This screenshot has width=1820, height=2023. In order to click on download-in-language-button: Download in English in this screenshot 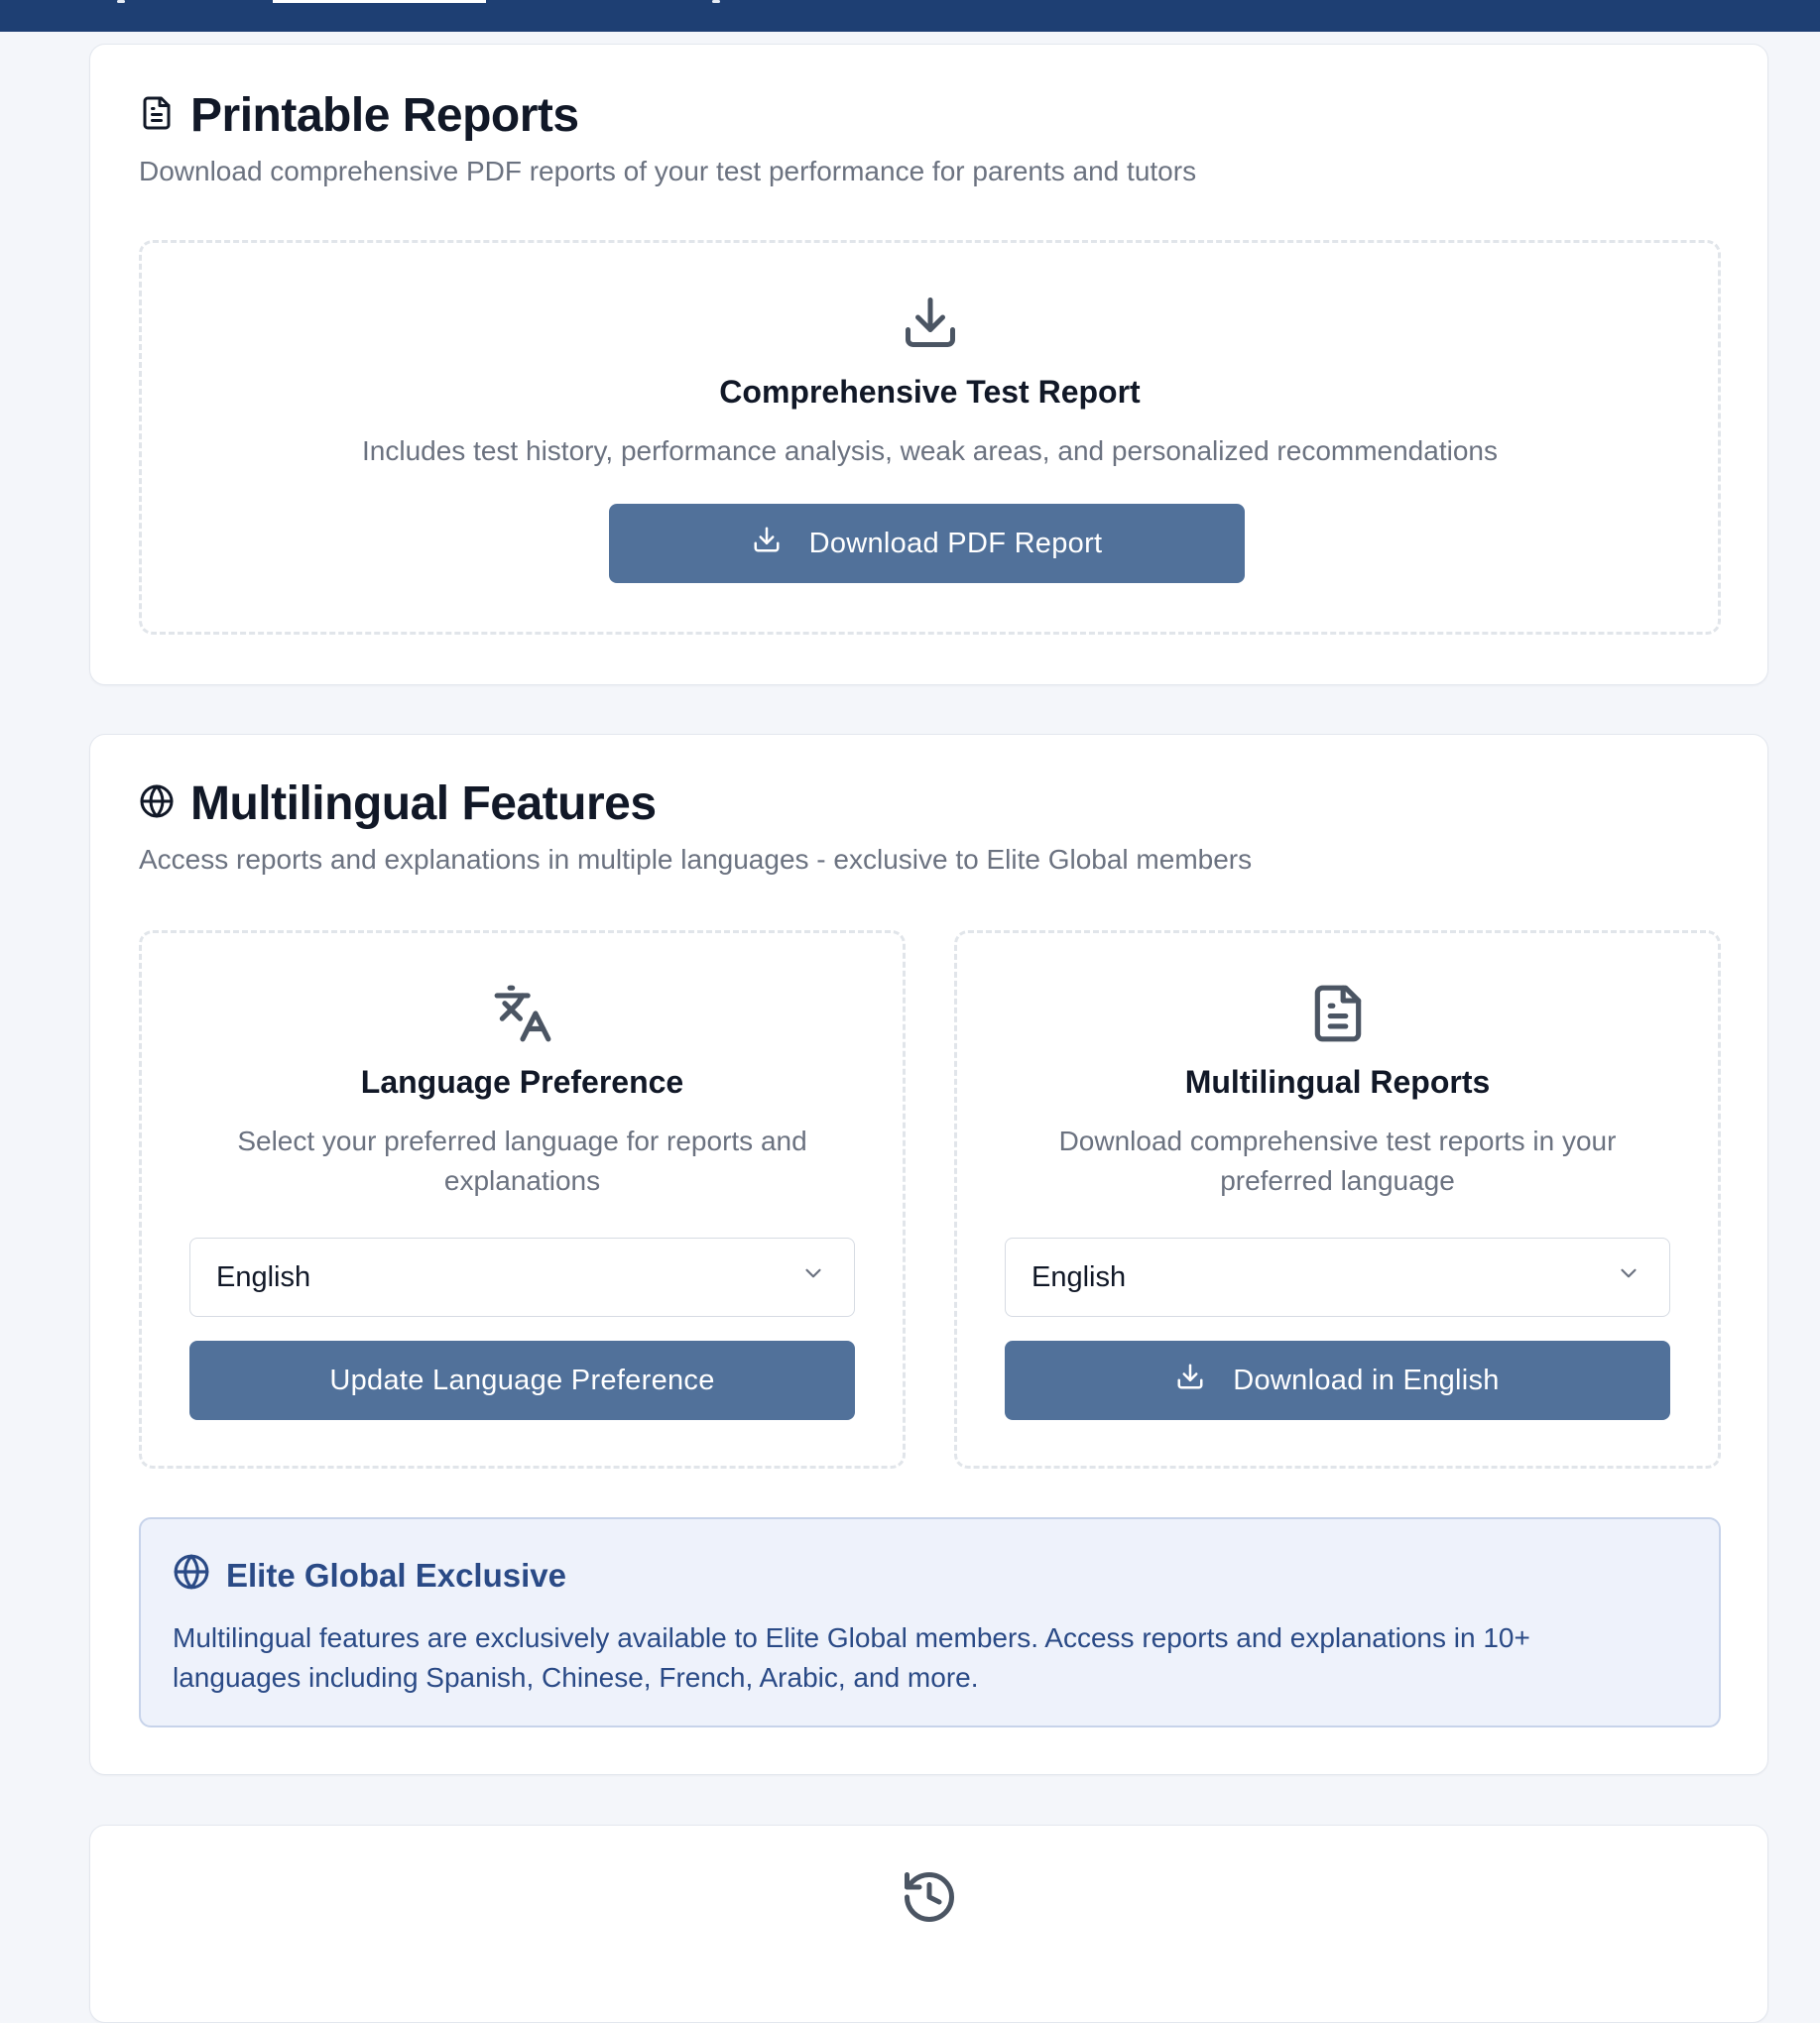, I will do `click(1337, 1380)`.